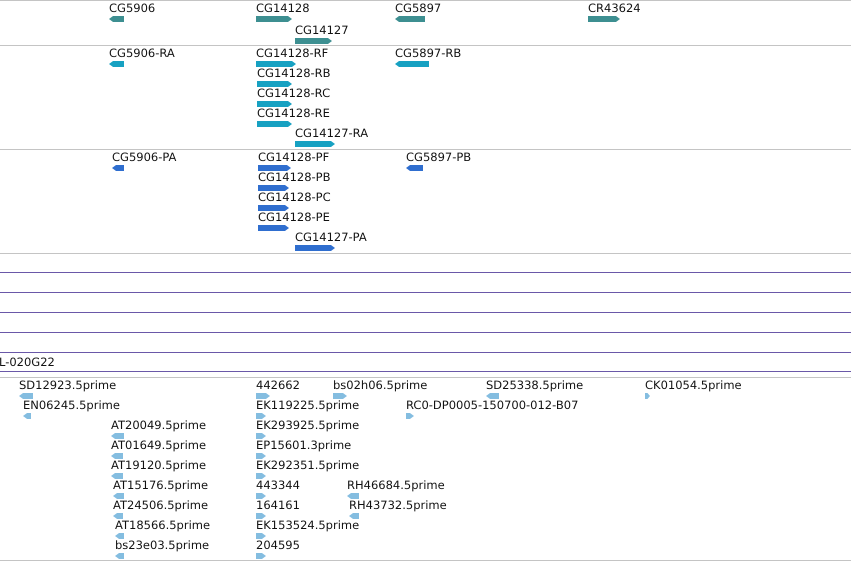 The width and height of the screenshot is (851, 561). Describe the element at coordinates (142, 53) in the screenshot. I see `feature-label: CG5906-RA` at that location.